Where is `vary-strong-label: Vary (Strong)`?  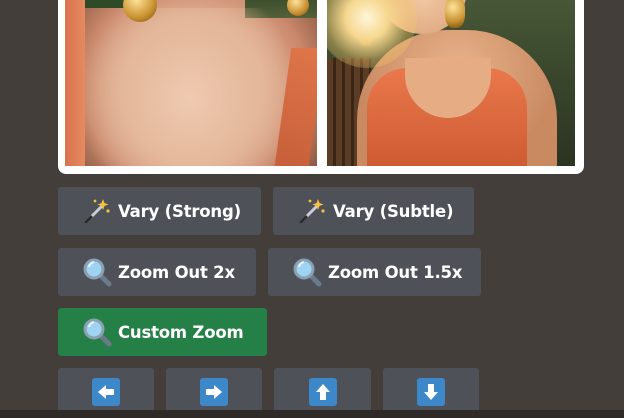
vary-strong-label: Vary (Strong) is located at coordinates (179, 211).